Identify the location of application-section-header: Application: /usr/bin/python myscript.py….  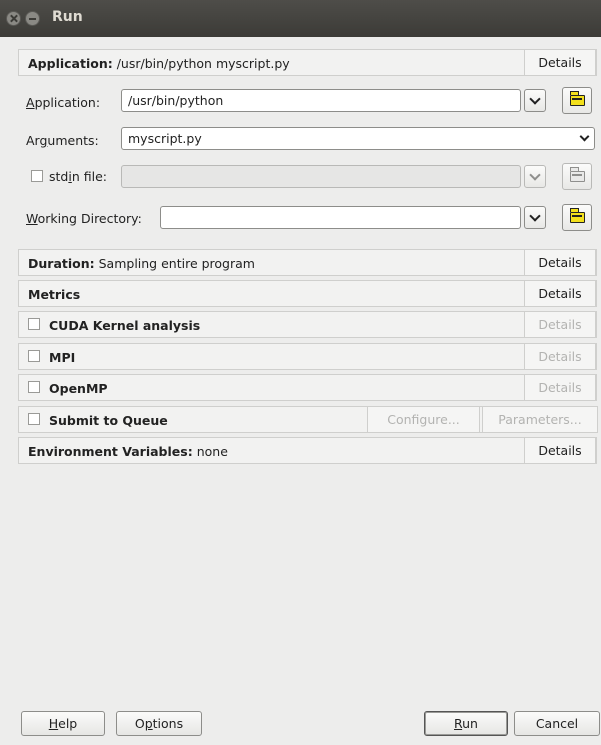
(307, 62).